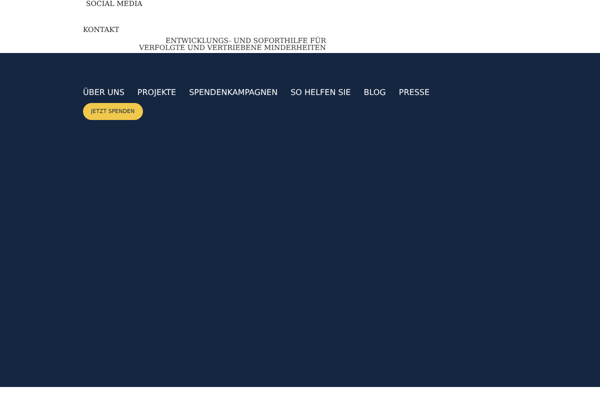  Describe the element at coordinates (375, 92) in the screenshot. I see `nav-link: BLOG` at that location.